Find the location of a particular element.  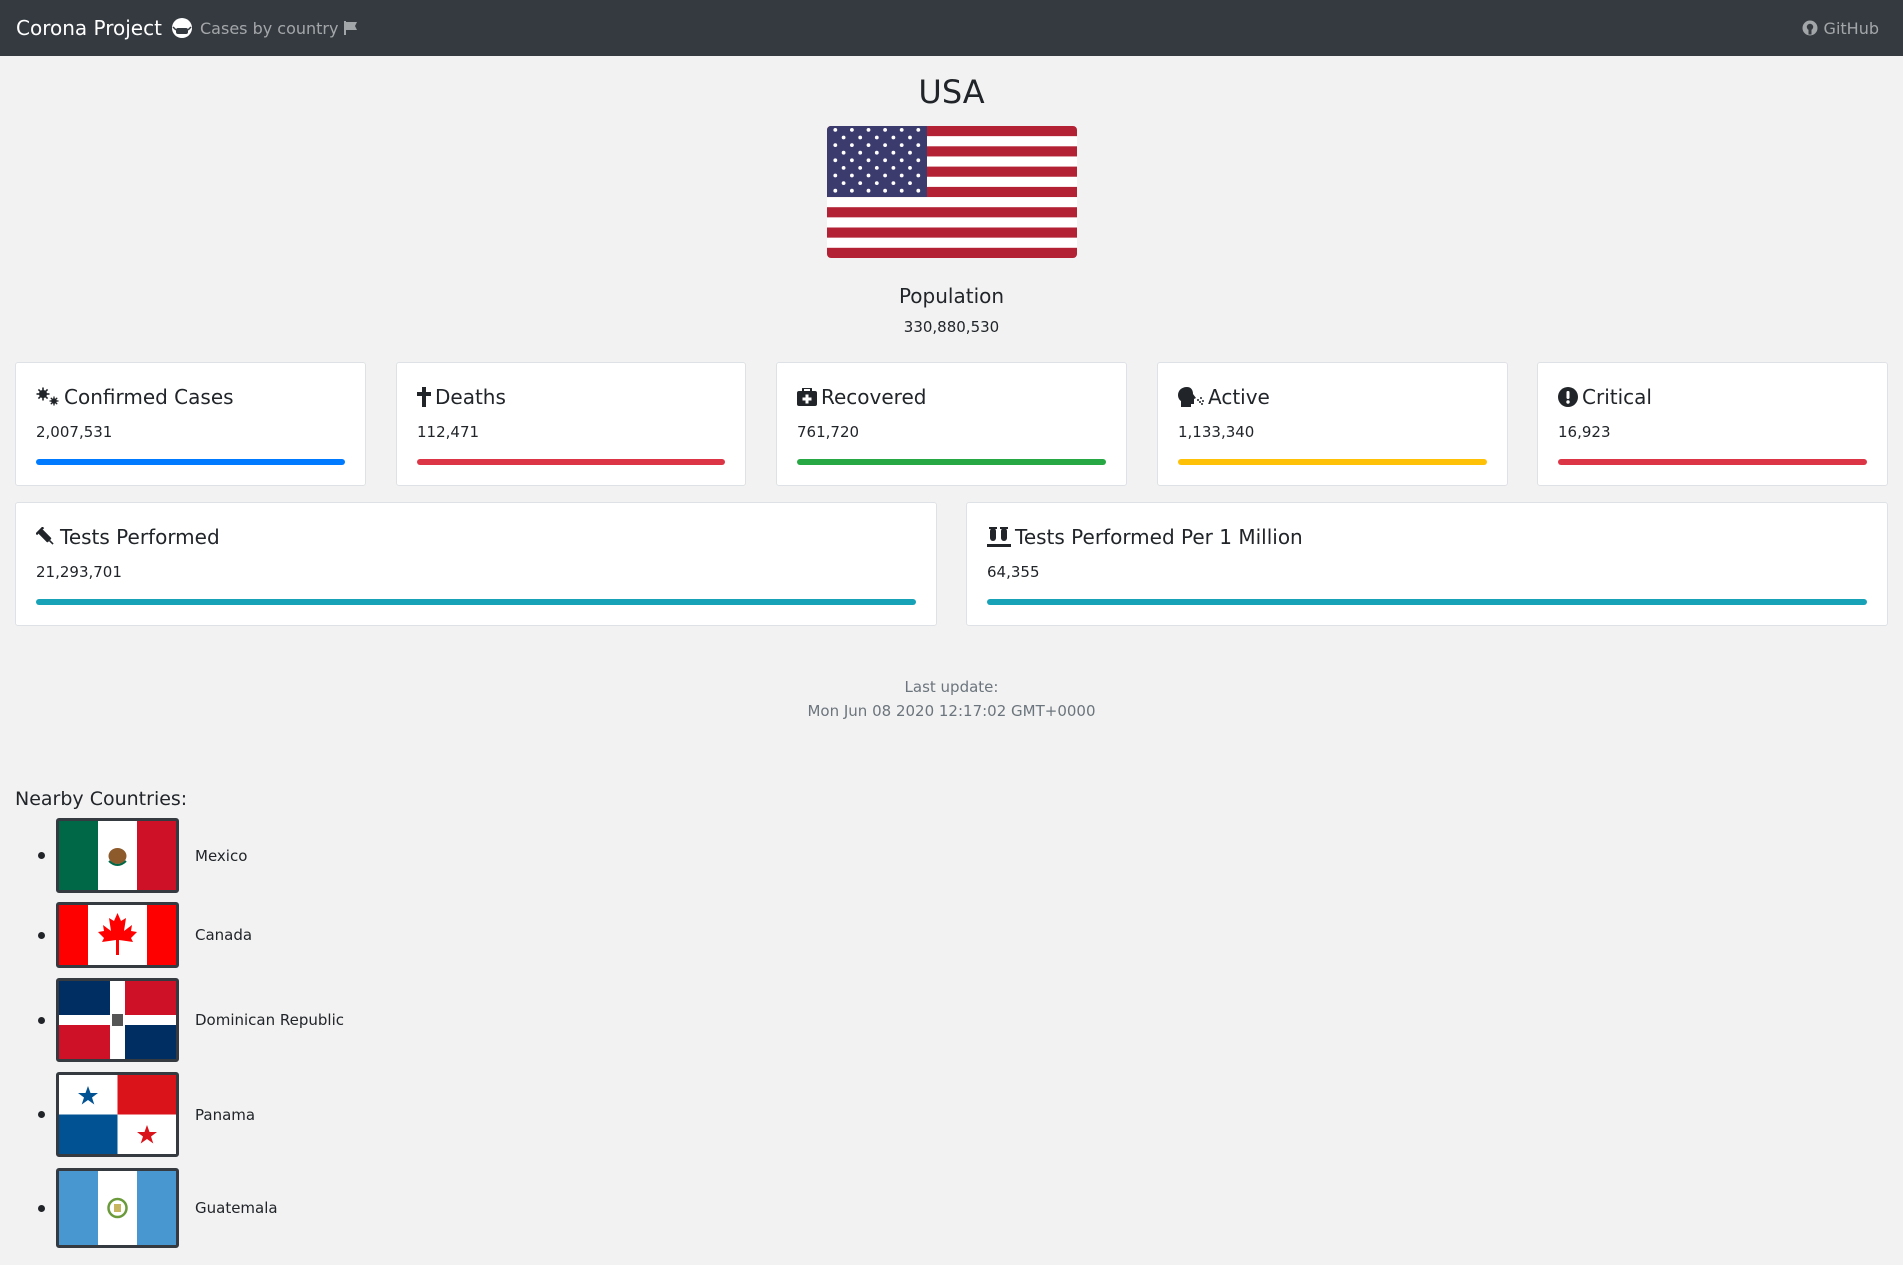

recovered-label: Recovered is located at coordinates (874, 397).